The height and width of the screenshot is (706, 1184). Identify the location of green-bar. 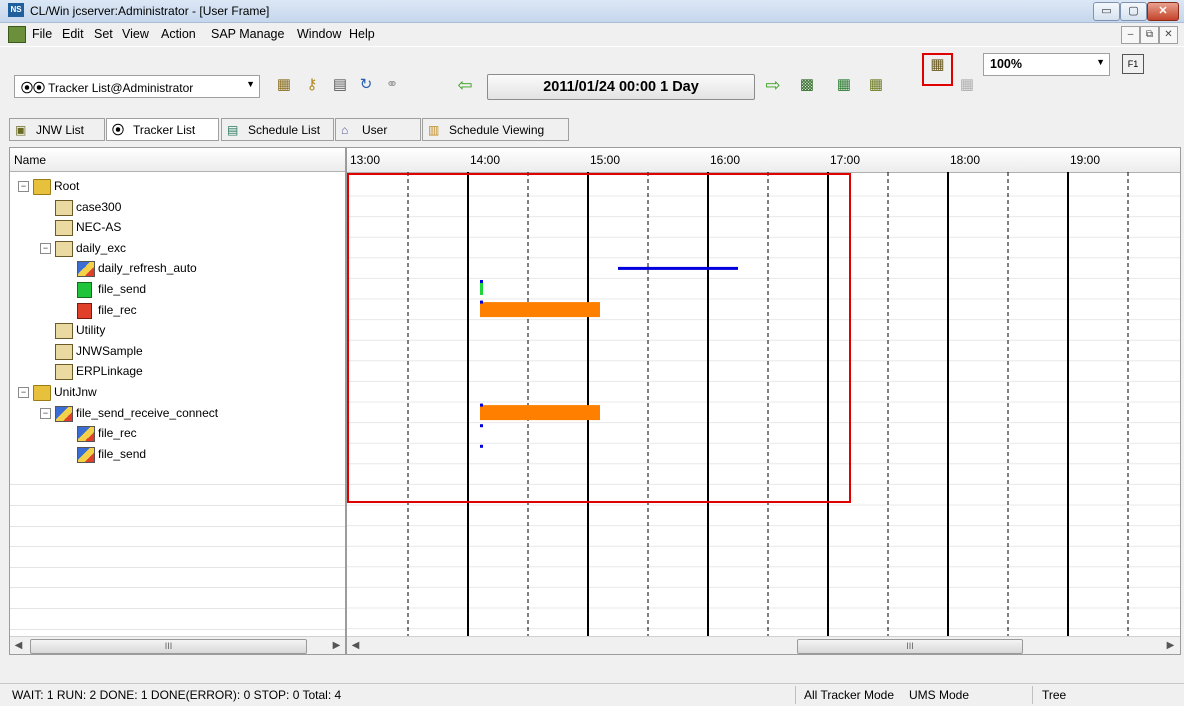
(481, 289).